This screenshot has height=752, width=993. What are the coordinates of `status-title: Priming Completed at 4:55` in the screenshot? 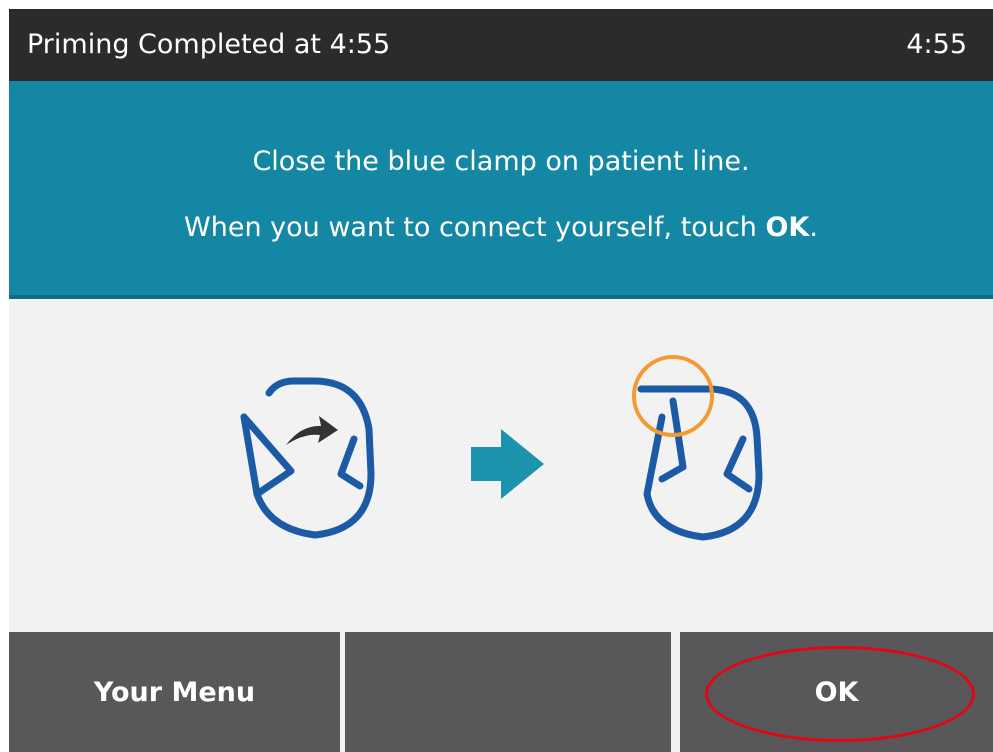 It's located at (209, 44).